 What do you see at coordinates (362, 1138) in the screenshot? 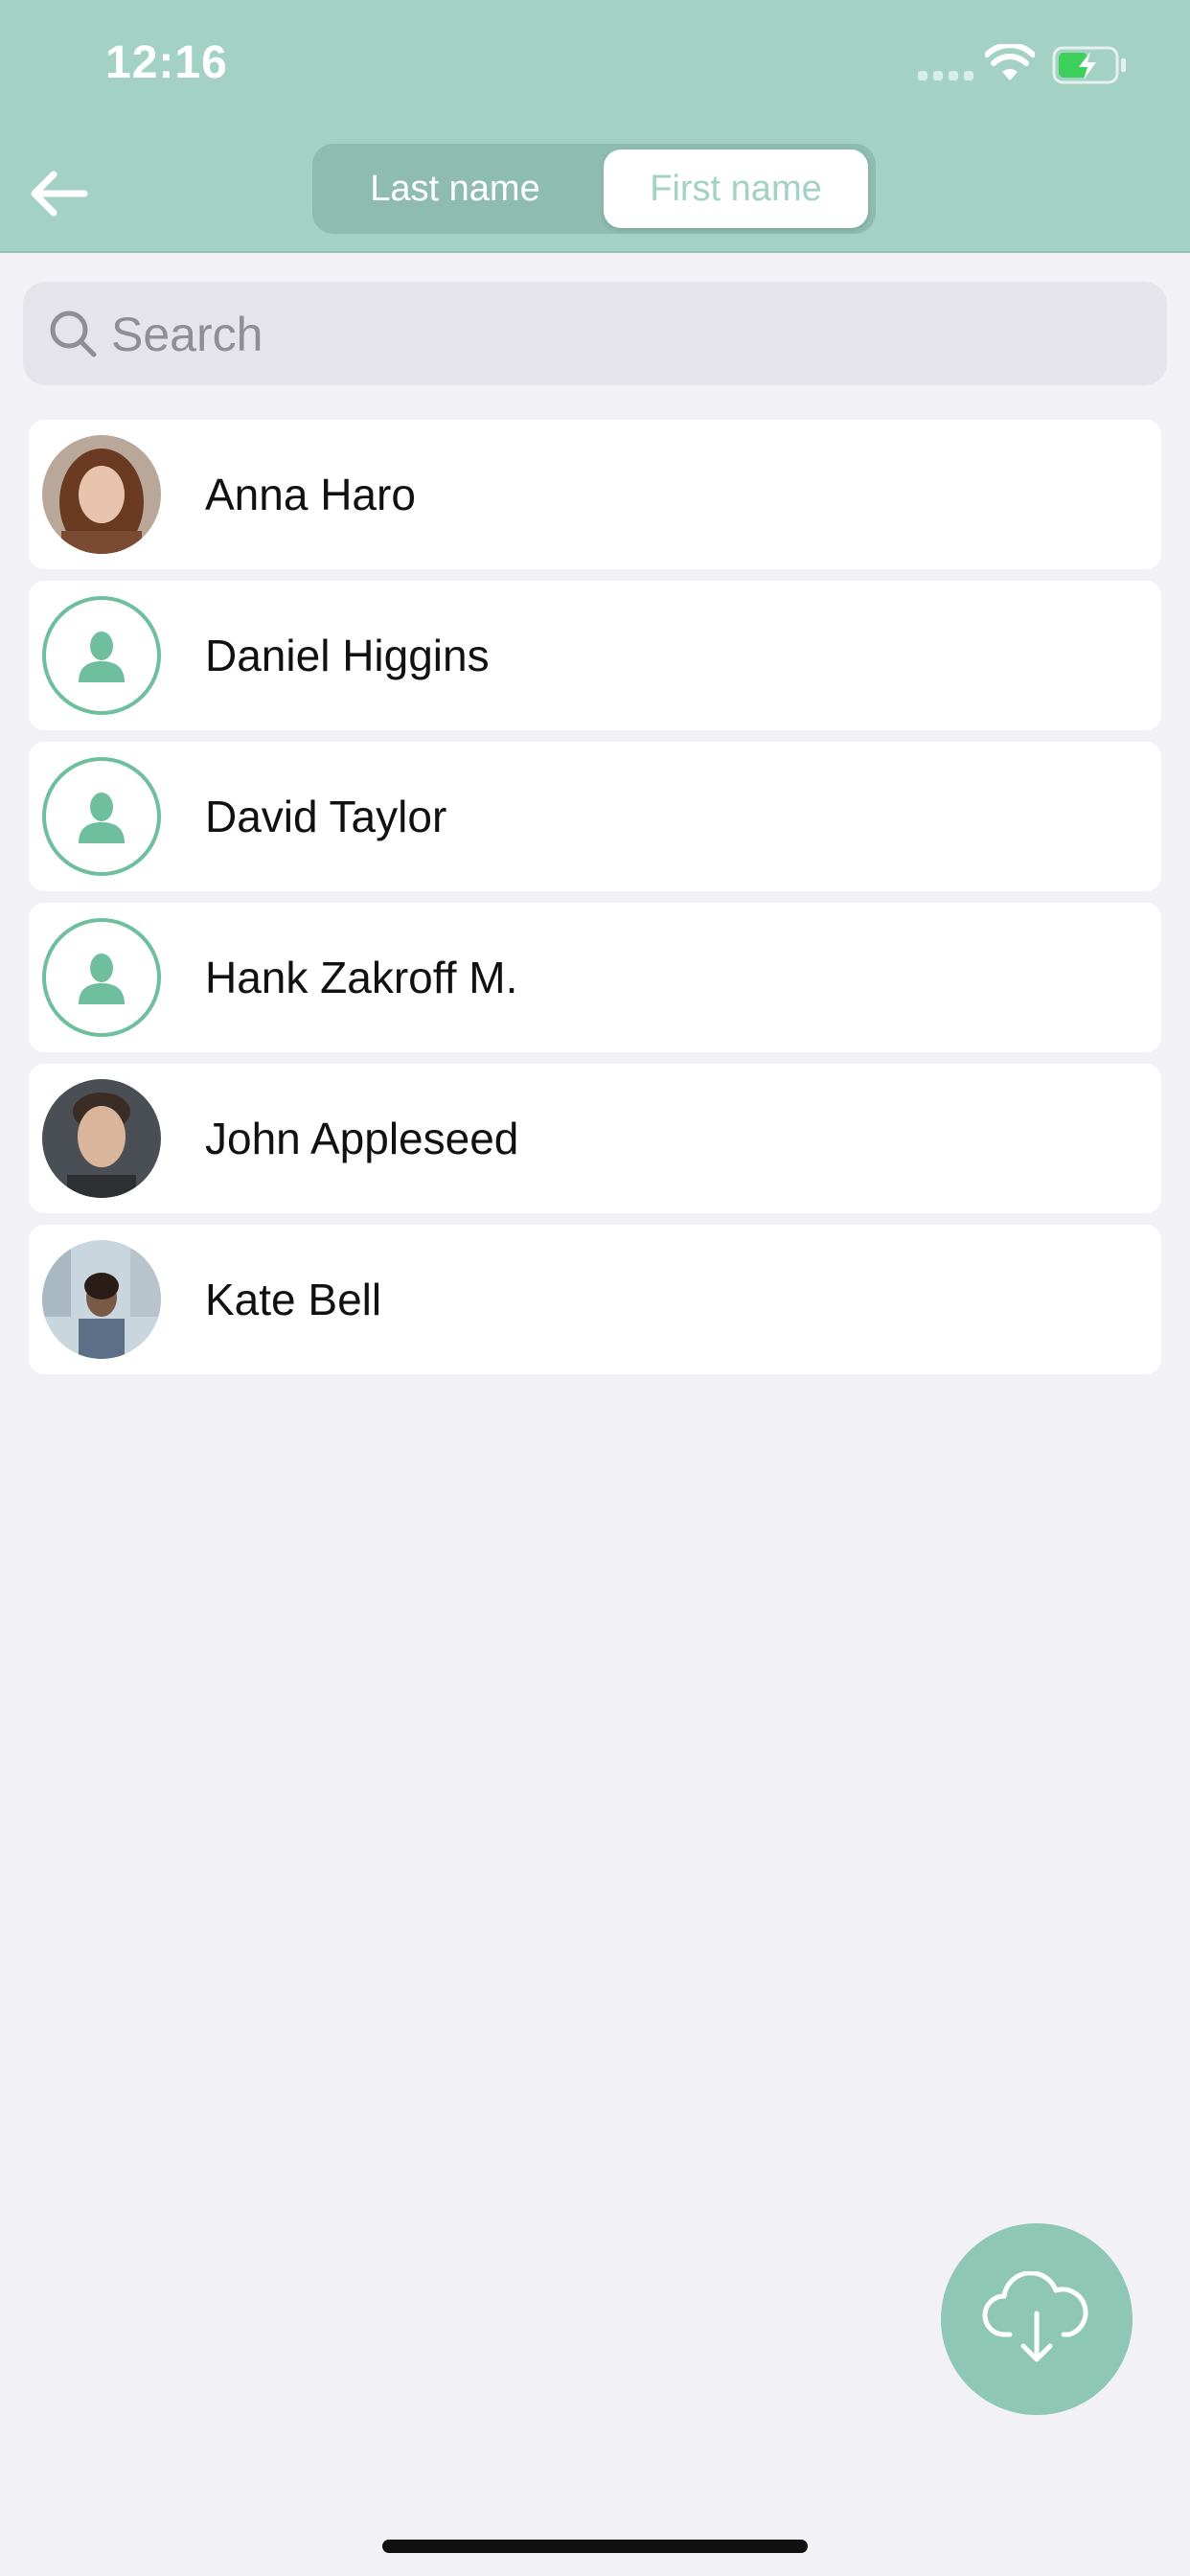
I see `contact-name: John Appleseed` at bounding box center [362, 1138].